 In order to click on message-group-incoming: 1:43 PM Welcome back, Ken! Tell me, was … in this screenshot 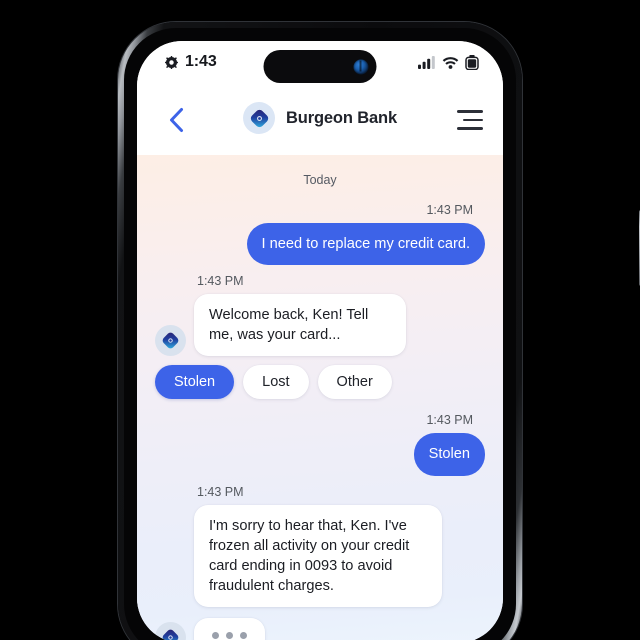, I will do `click(320, 337)`.